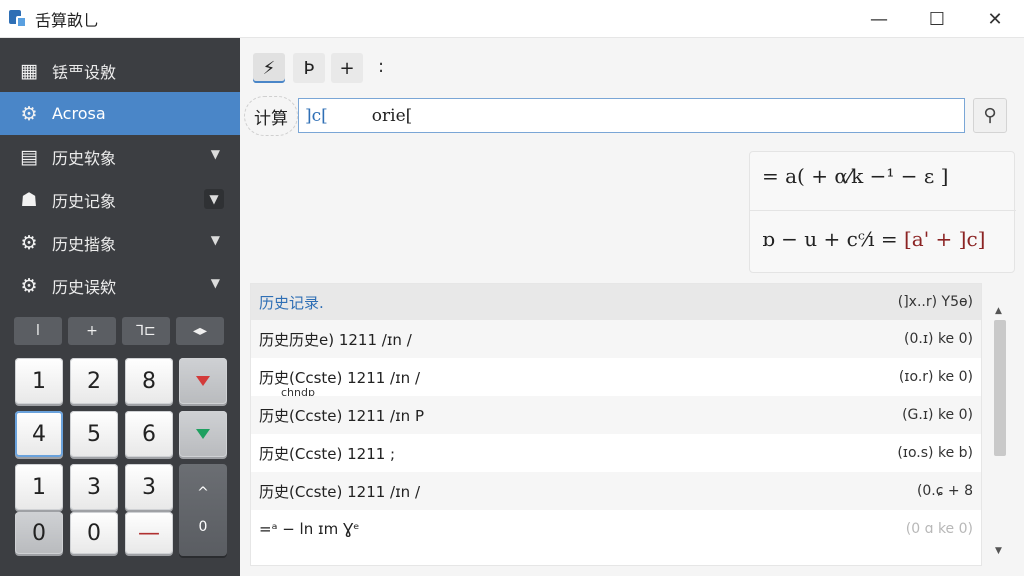 This screenshot has width=1024, height=576. What do you see at coordinates (309, 68) in the screenshot?
I see `p-button: Ϸ` at bounding box center [309, 68].